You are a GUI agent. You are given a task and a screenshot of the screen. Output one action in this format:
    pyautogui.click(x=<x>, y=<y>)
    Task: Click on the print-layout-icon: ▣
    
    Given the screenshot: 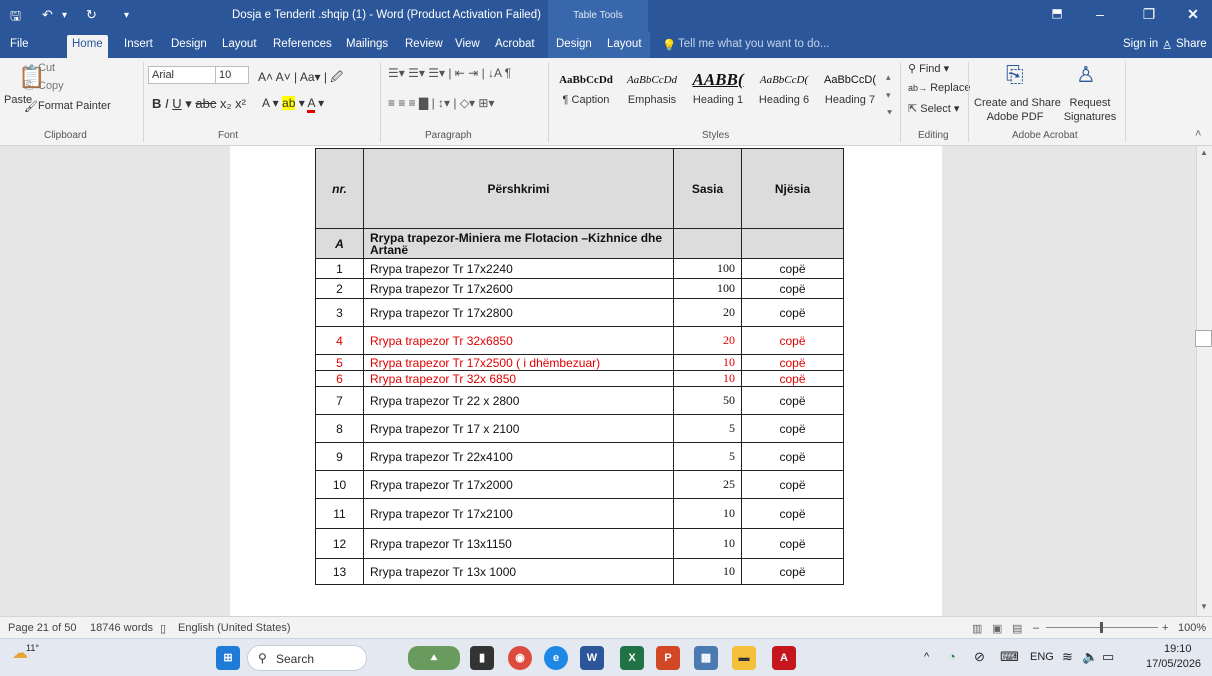 What is the action you would take?
    pyautogui.click(x=997, y=628)
    